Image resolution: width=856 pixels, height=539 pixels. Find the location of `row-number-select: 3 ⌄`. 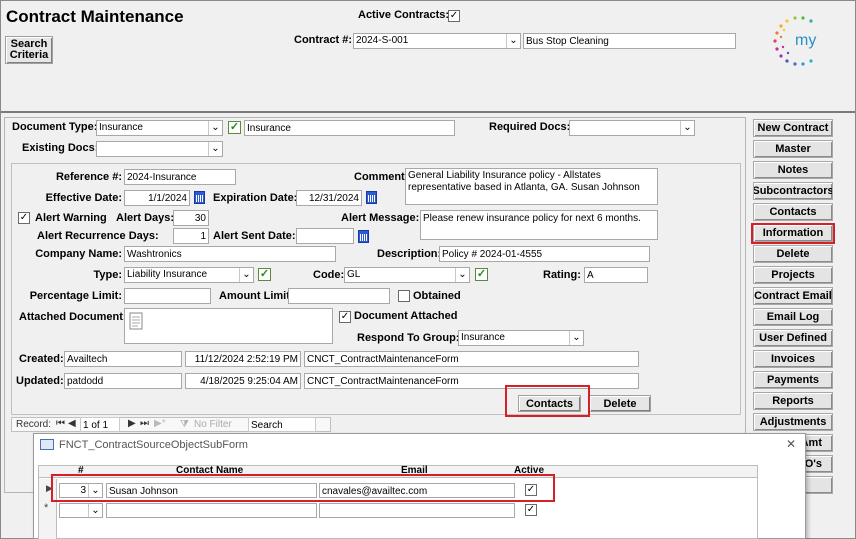

row-number-select: 3 ⌄ is located at coordinates (81, 490).